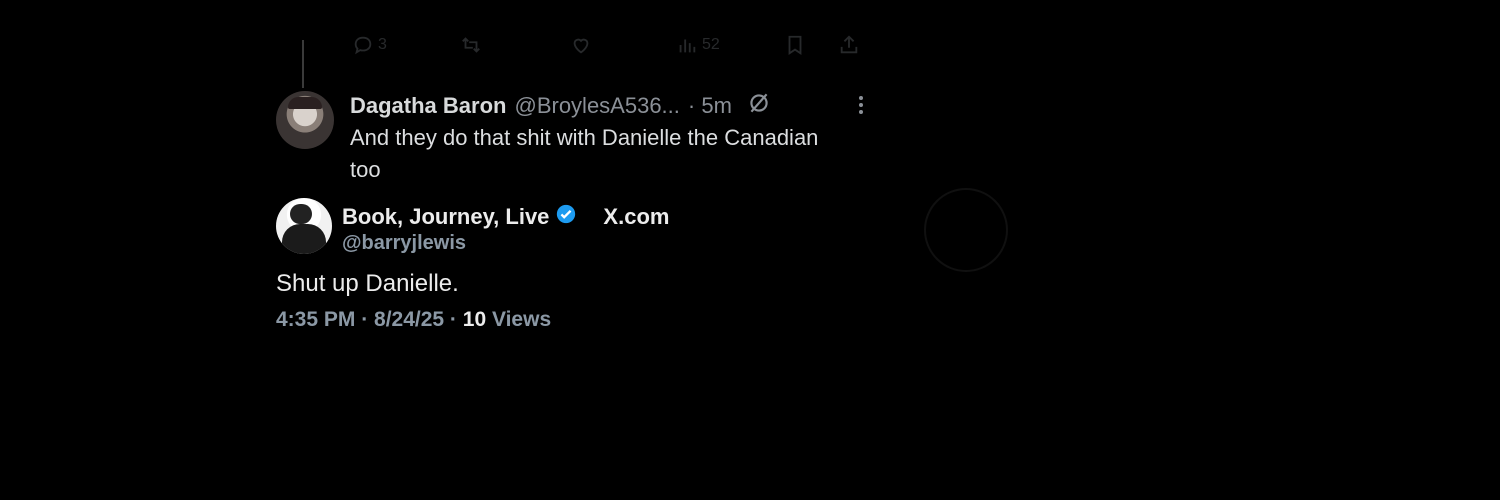 This screenshot has width=1500, height=500. I want to click on reply-icon, so click(363, 45).